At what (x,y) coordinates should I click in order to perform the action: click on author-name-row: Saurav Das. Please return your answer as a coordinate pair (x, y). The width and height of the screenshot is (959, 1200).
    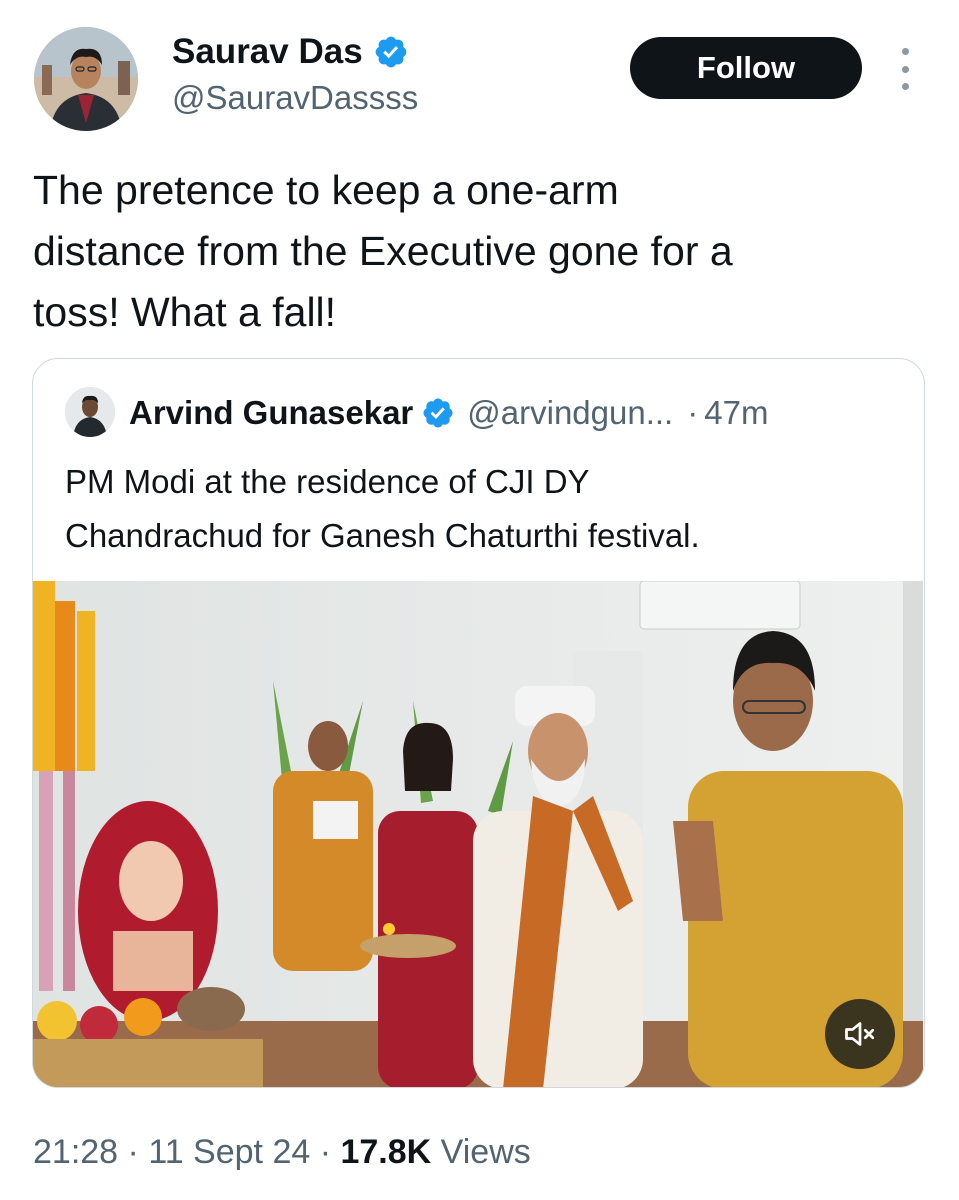
    Looking at the image, I should click on (290, 52).